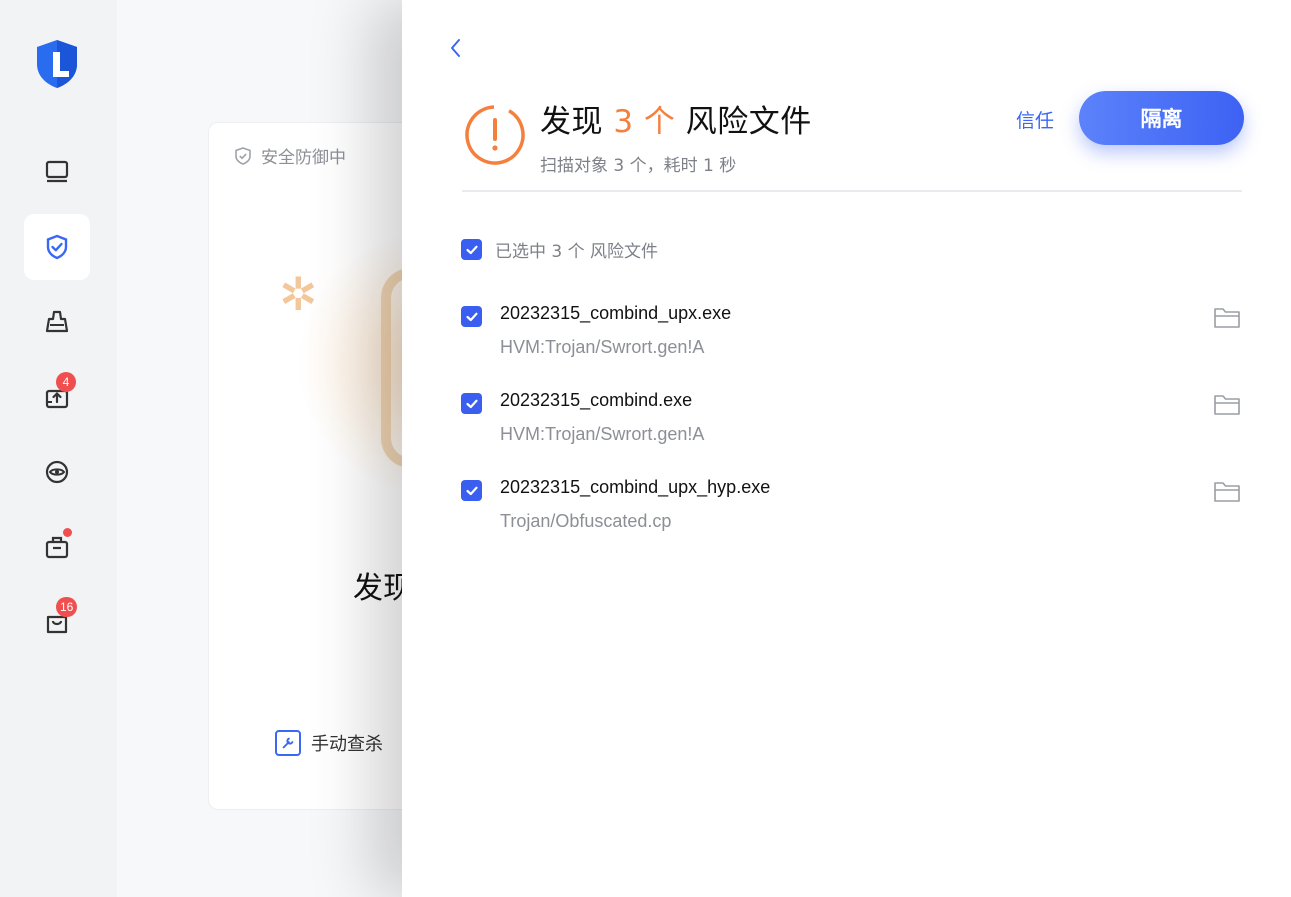 This screenshot has height=897, width=1291. Describe the element at coordinates (616, 313) in the screenshot. I see `file-name: 20232315_combind_upx.exe` at that location.